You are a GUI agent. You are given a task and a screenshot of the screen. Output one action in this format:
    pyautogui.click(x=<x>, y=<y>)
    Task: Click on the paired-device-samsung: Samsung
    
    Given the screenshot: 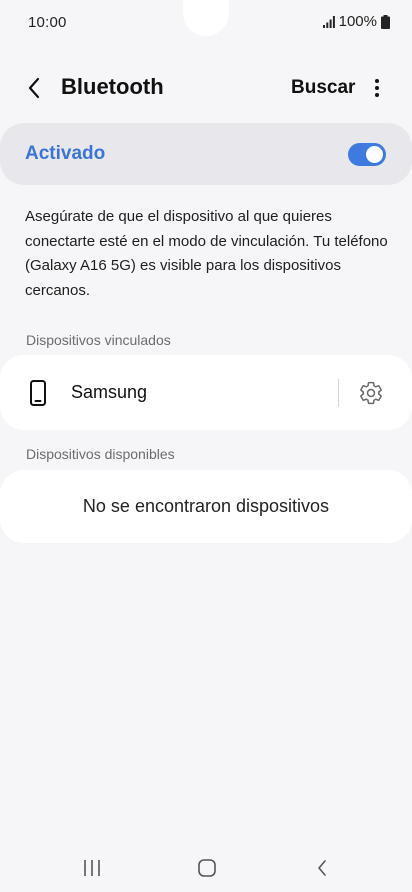 What is the action you would take?
    pyautogui.click(x=168, y=392)
    